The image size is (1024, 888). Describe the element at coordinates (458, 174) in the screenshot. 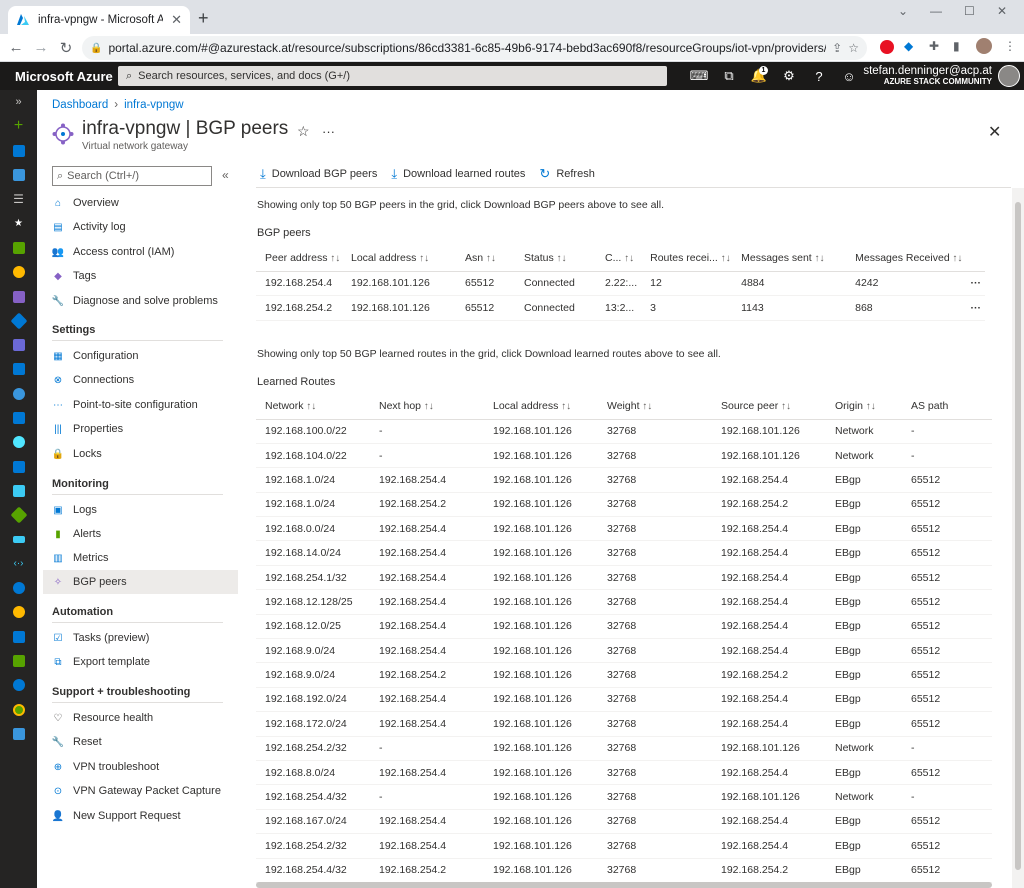

I see `download-learned-routes-button: ⤓ Download learned routes` at that location.